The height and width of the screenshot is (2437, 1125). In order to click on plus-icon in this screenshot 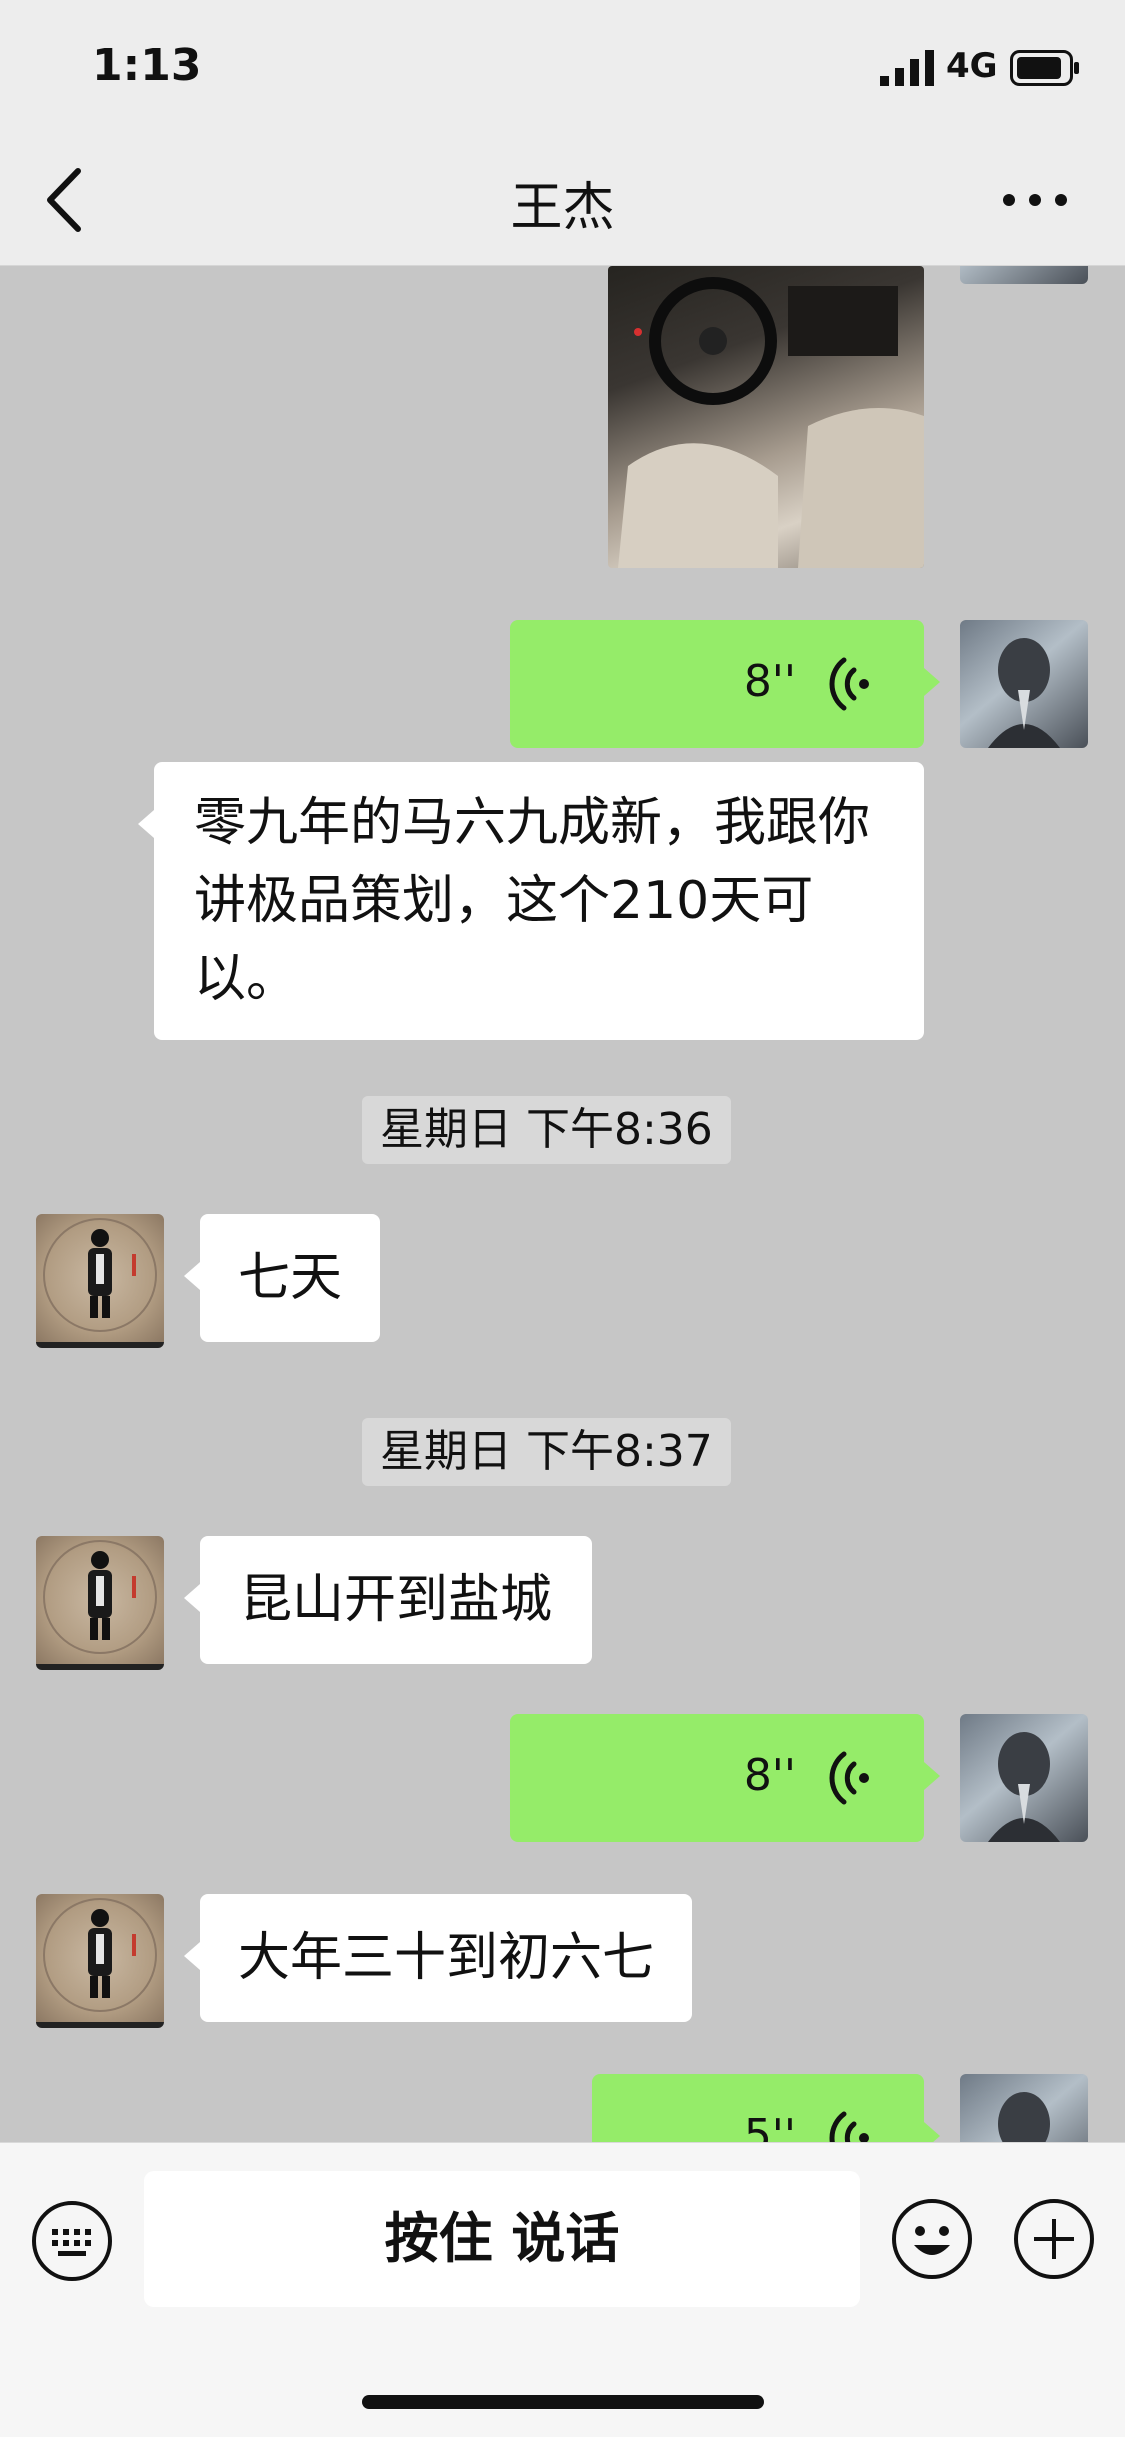, I will do `click(1054, 2239)`.